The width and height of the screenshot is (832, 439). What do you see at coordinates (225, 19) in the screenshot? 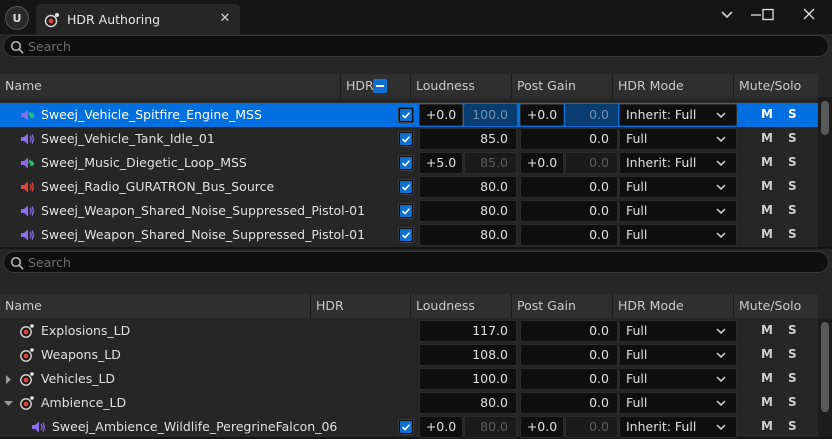
I see `tab-close-icon: ✕` at bounding box center [225, 19].